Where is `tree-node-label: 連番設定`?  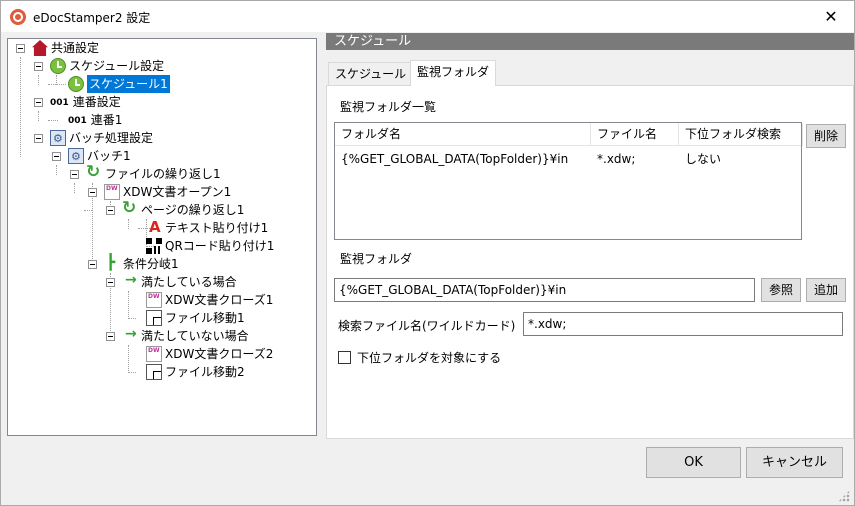 tree-node-label: 連番設定 is located at coordinates (96, 102).